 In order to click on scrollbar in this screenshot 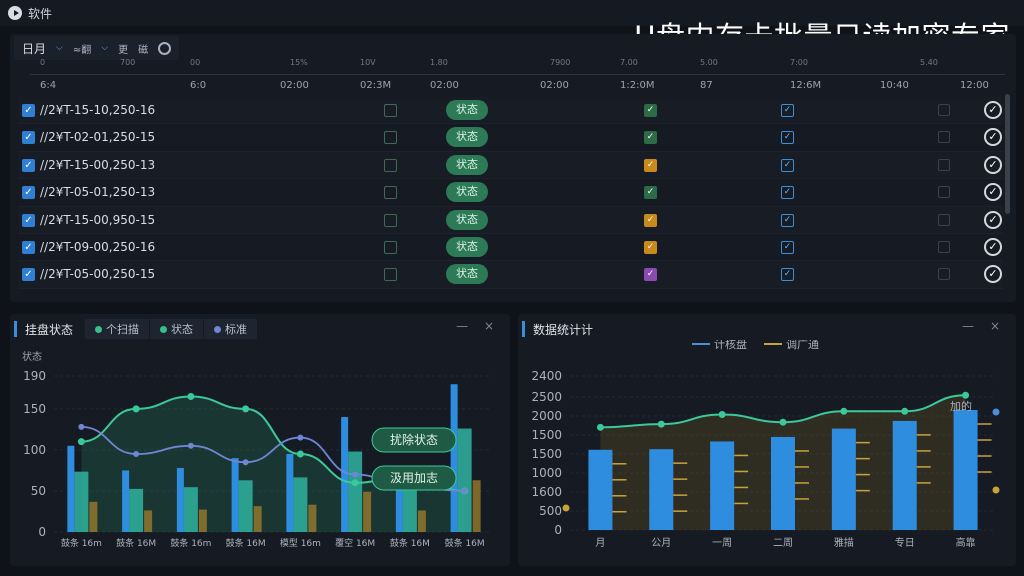, I will do `click(1007, 154)`.